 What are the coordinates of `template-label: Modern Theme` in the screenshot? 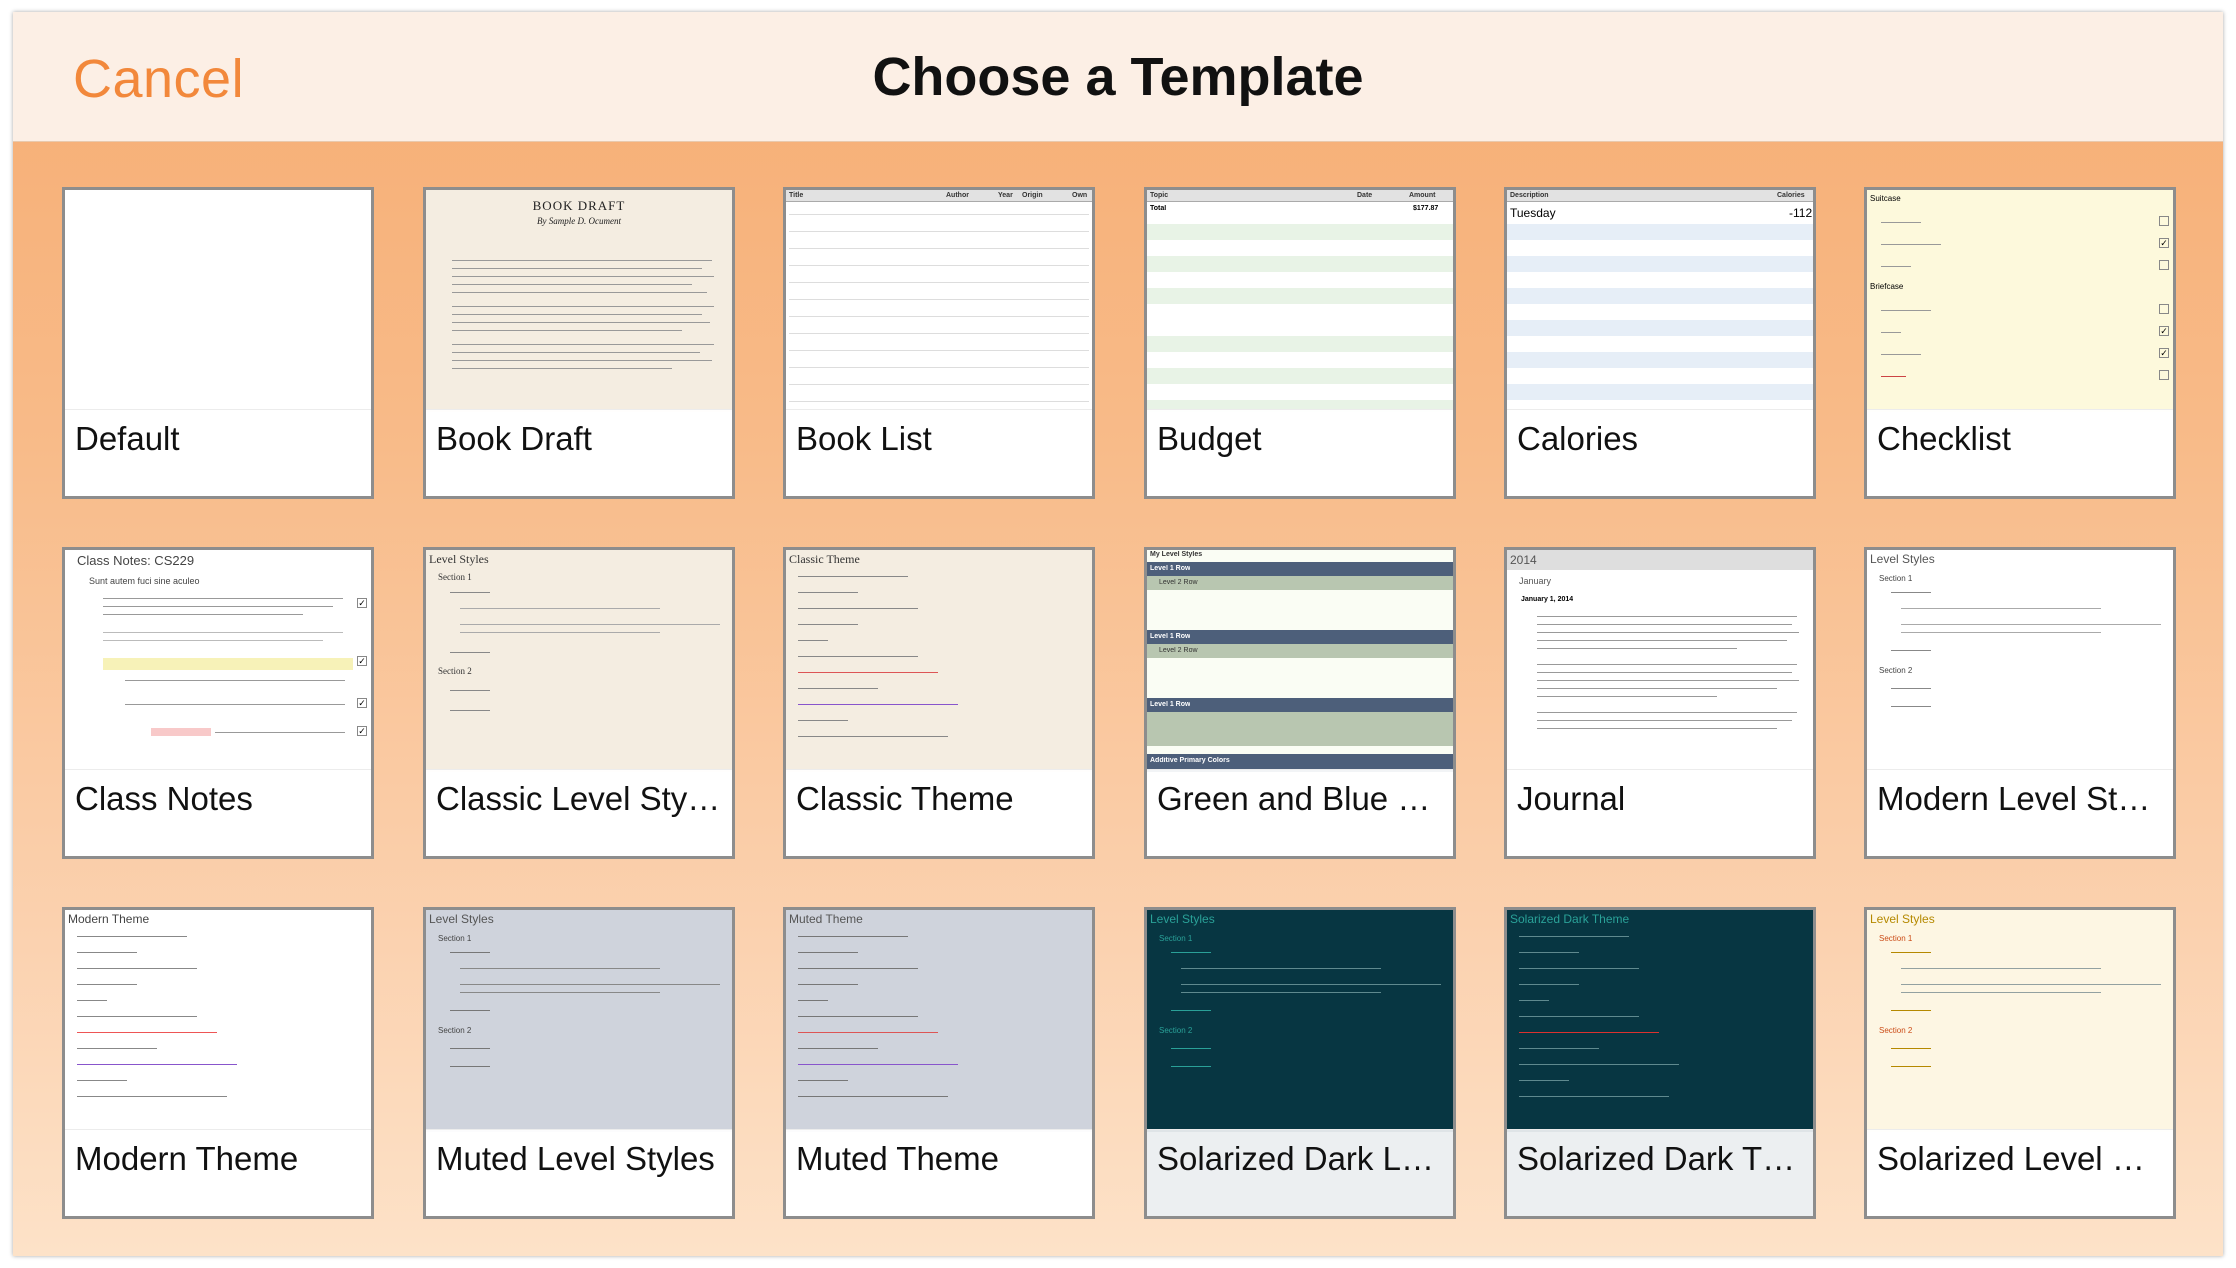 It's located at (218, 1172).